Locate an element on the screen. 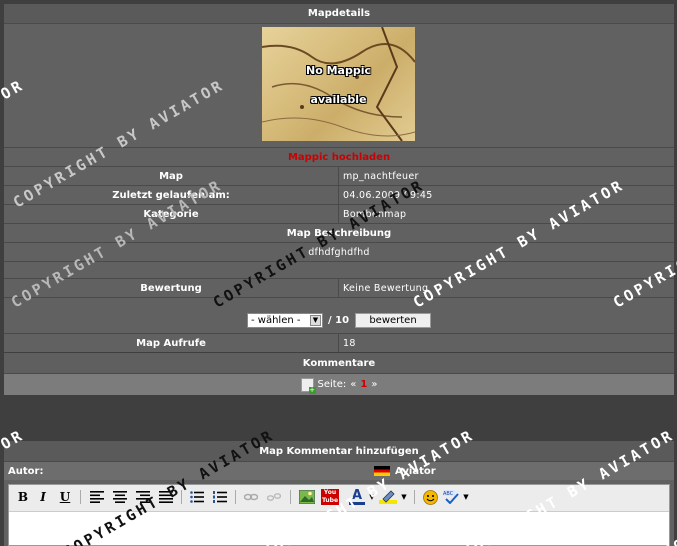 This screenshot has width=677, height=546. add-comment-header: Map Kommentar hinzufügen is located at coordinates (339, 451).